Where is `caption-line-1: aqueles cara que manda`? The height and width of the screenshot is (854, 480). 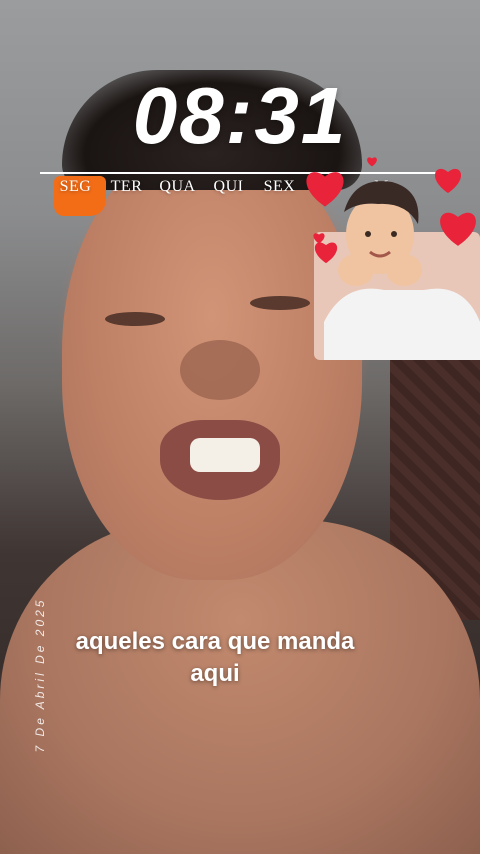
caption-line-1: aqueles cara que manda is located at coordinates (215, 641).